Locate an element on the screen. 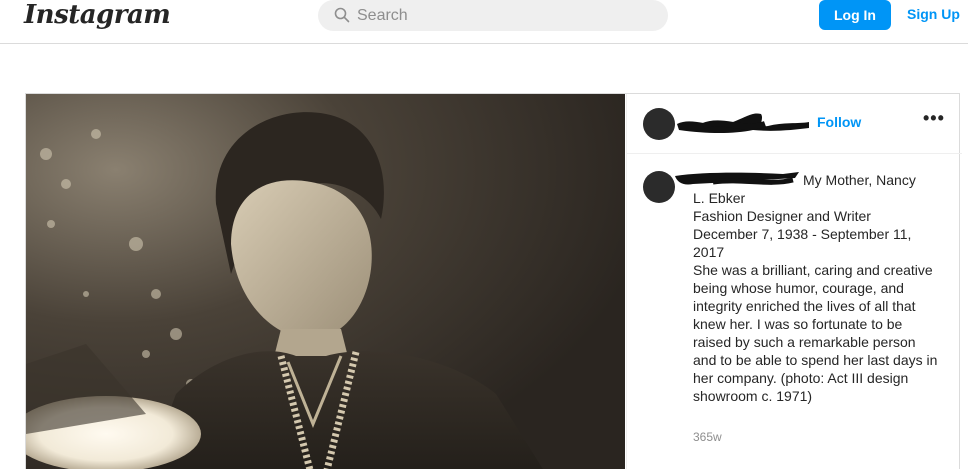  search-placeholder: Search is located at coordinates (382, 15).